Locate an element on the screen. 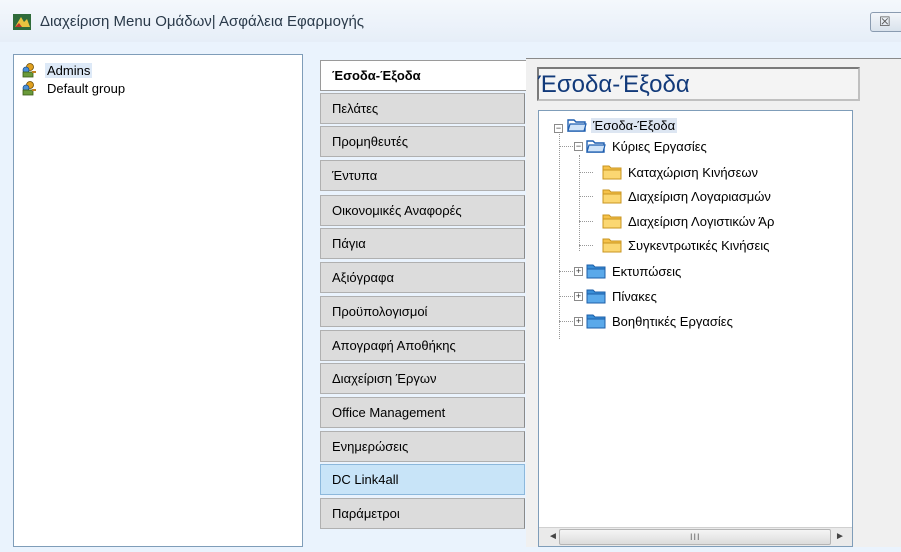 The image size is (901, 552). tab-entypa: Έντυπα is located at coordinates (422, 175).